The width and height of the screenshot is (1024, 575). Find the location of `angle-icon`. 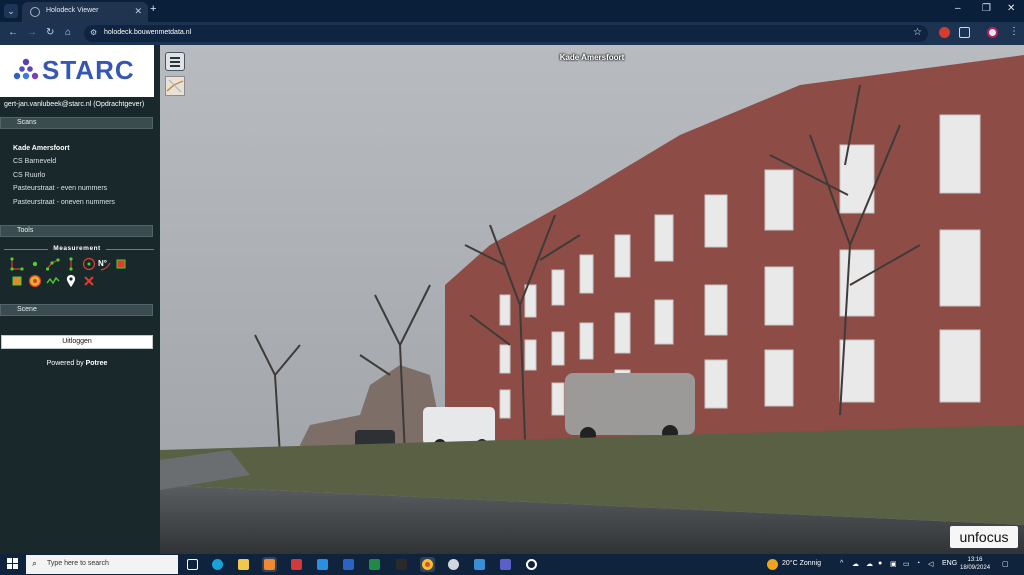

angle-icon is located at coordinates (17, 264).